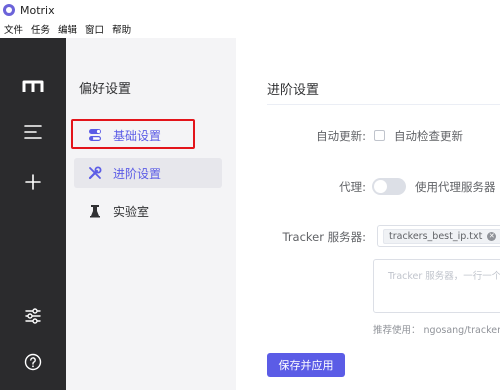  I want to click on proxy-switch-knob, so click(380, 186).